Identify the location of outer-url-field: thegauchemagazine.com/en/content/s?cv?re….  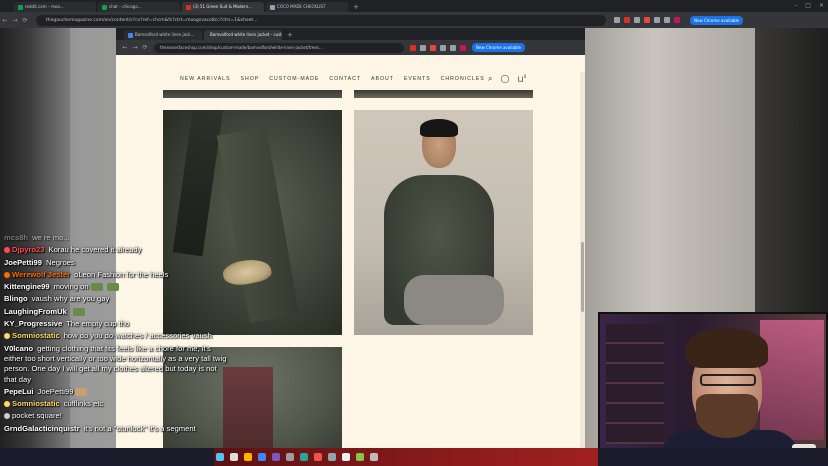
(321, 20).